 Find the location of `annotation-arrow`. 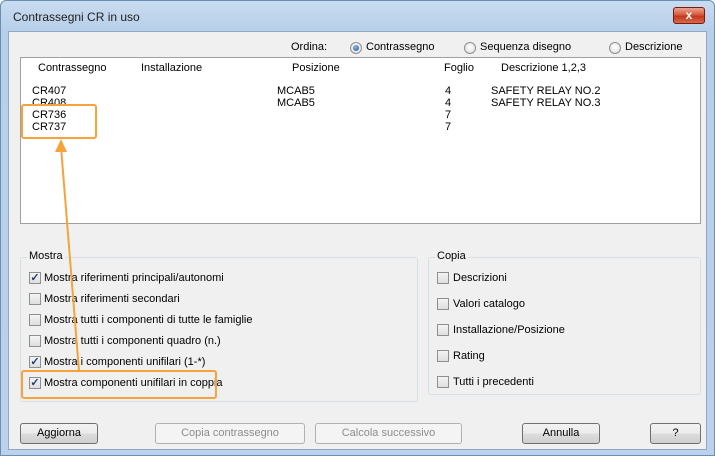

annotation-arrow is located at coordinates (67, 255).